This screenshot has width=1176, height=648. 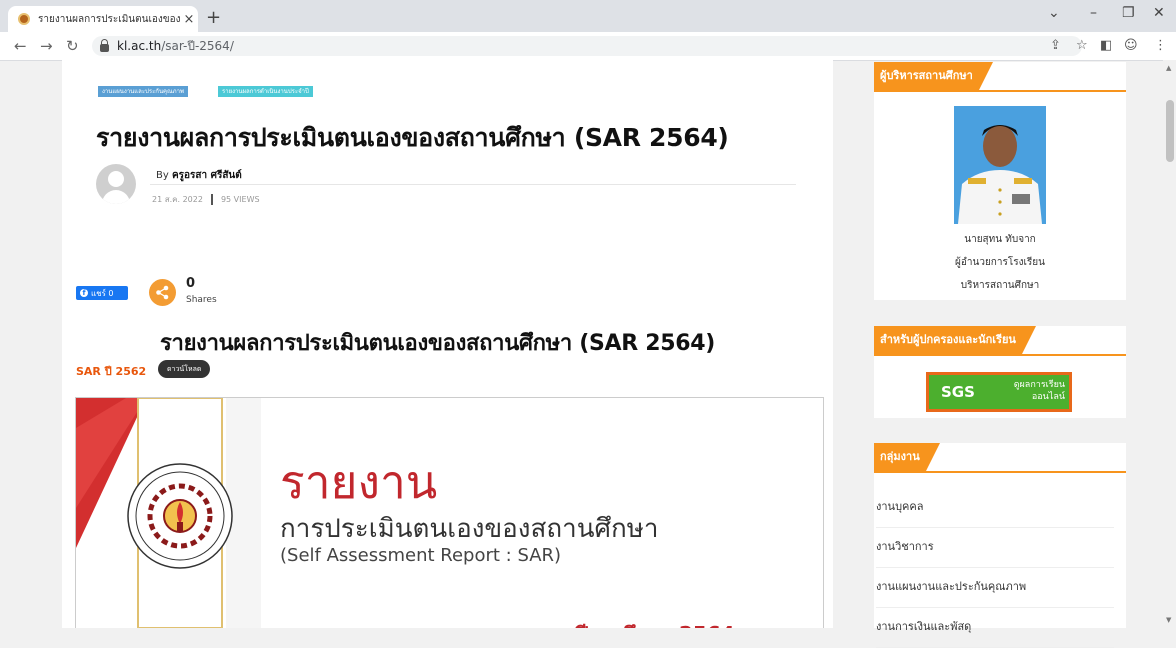 I want to click on tab-title: รายงานผลการประเมินตนเองของสถาน, so click(x=109, y=19).